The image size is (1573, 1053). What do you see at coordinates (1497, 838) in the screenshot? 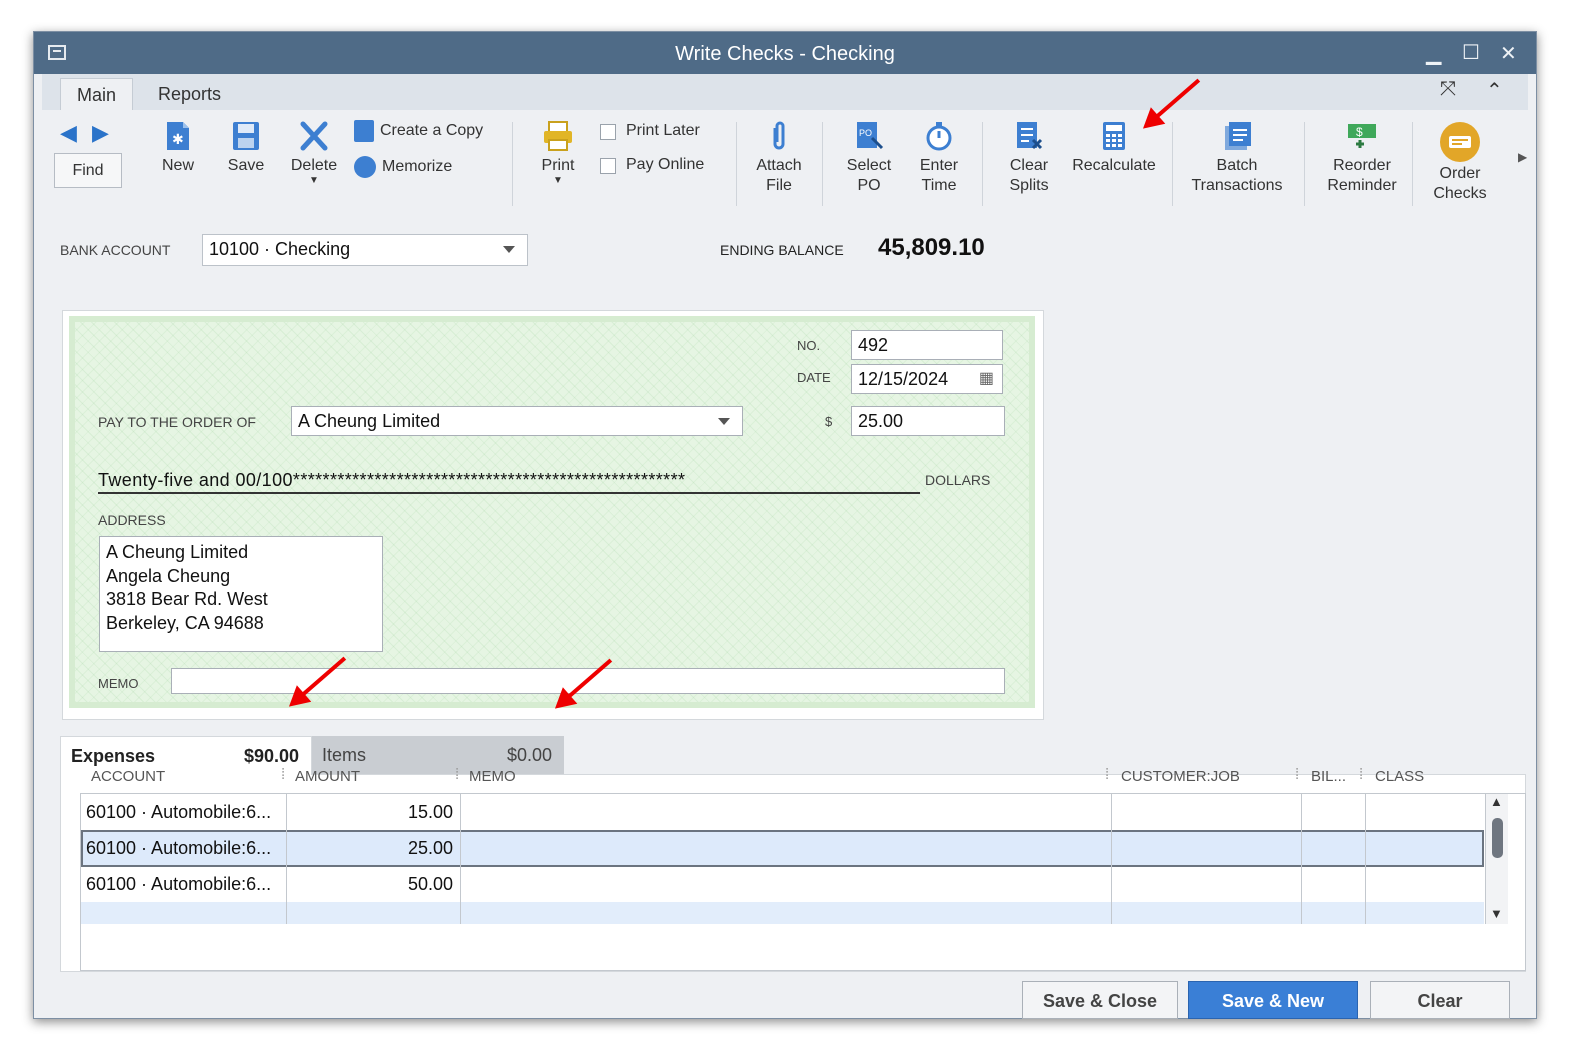
I see `scroll-thumb` at bounding box center [1497, 838].